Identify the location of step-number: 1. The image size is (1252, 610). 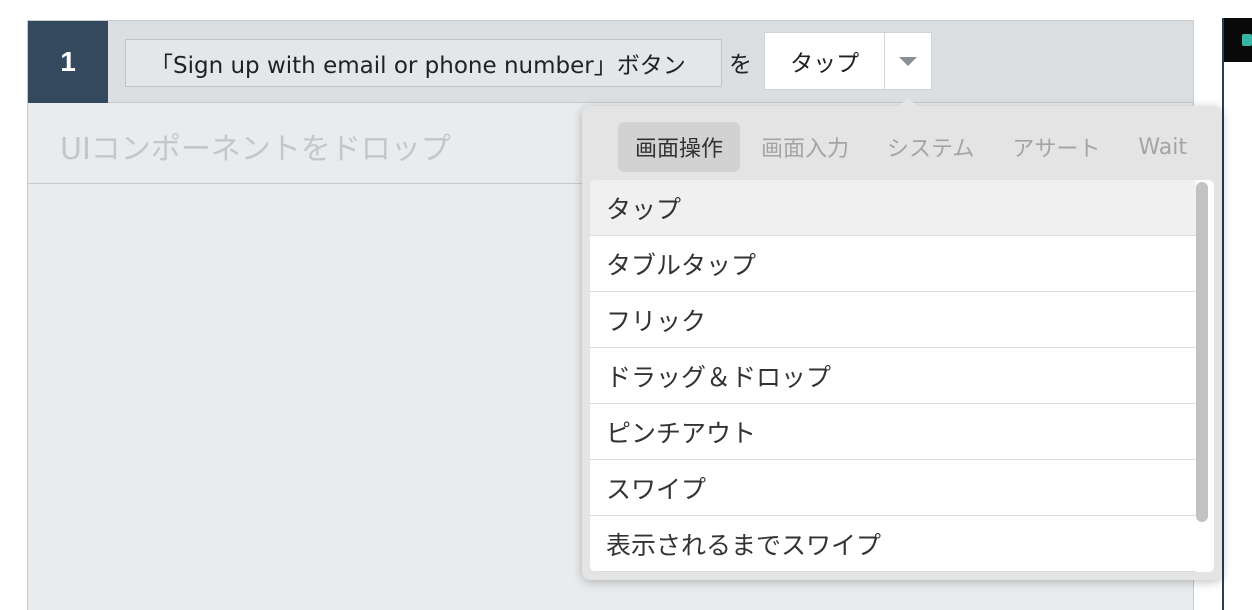
(68, 62).